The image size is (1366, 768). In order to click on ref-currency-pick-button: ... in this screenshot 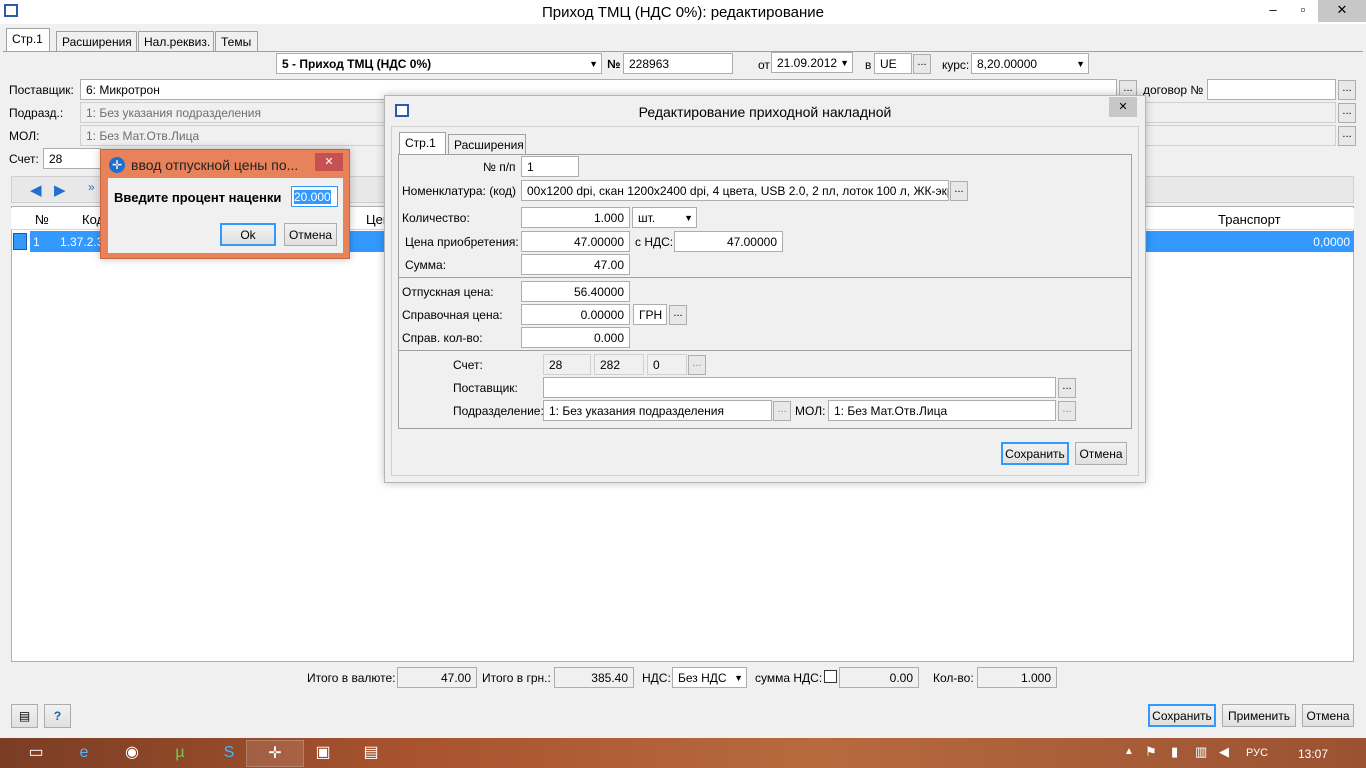, I will do `click(678, 315)`.